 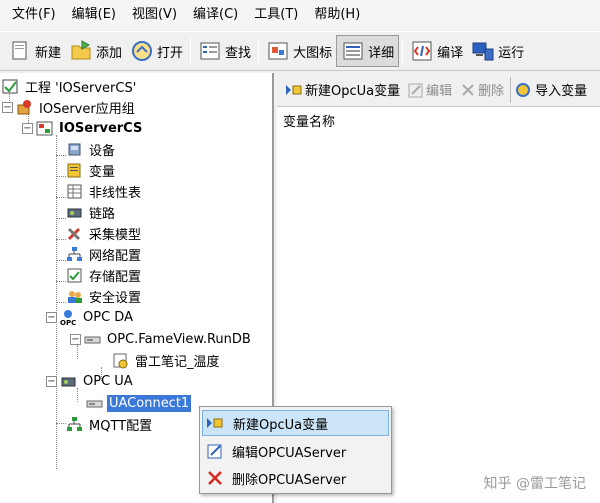 What do you see at coordinates (381, 53) in the screenshot?
I see `detail-button-label: 详细` at bounding box center [381, 53].